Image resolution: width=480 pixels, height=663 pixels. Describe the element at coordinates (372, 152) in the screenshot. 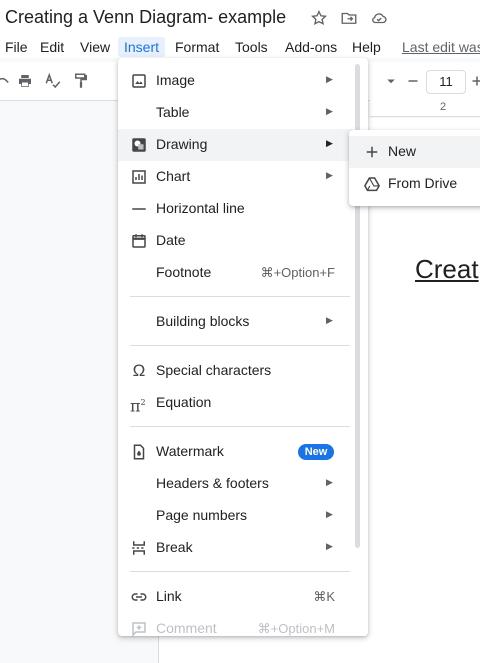

I see `plus-icon` at that location.